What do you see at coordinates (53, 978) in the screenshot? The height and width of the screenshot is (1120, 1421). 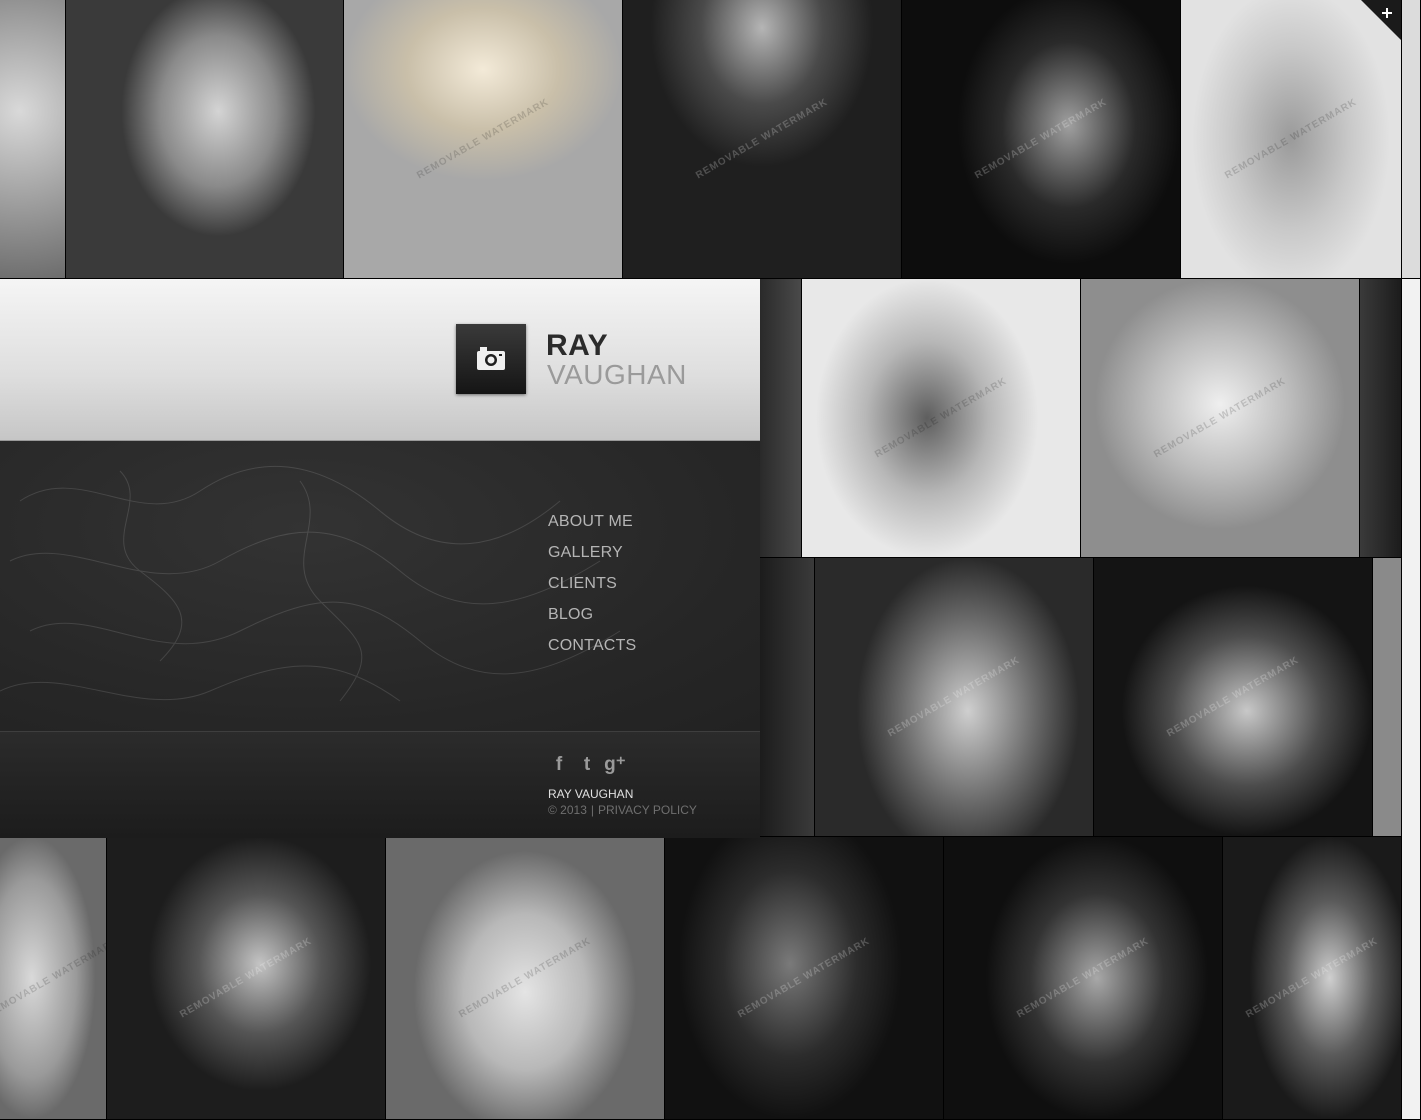 I see `gallery-photo-13: REMOVABLE WATERMARK` at bounding box center [53, 978].